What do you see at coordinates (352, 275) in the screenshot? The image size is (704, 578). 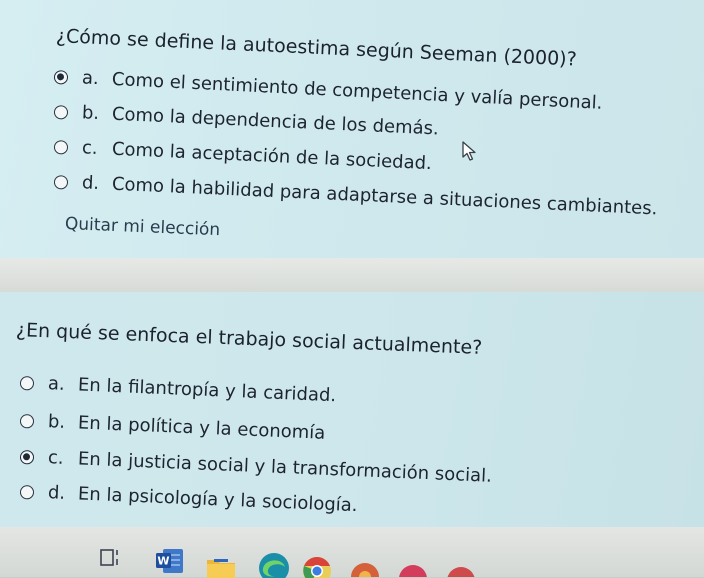 I see `card-separator` at bounding box center [352, 275].